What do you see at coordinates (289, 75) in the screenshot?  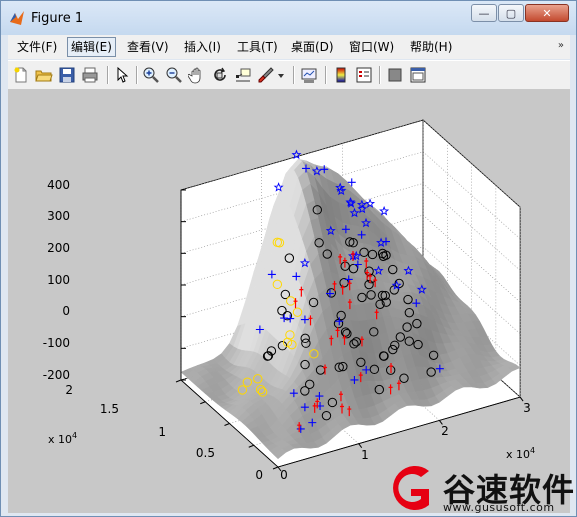 I see `figure-toolbar` at bounding box center [289, 75].